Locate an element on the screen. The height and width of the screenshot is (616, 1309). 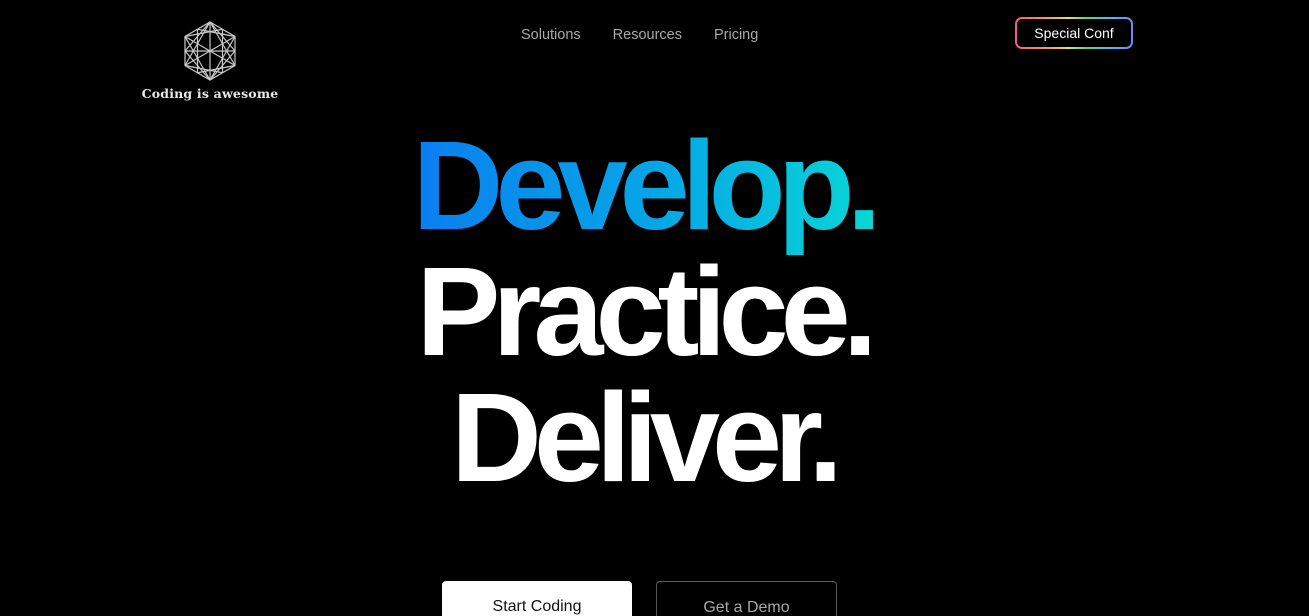
hero-line-practice: Practice. is located at coordinates (646, 311).